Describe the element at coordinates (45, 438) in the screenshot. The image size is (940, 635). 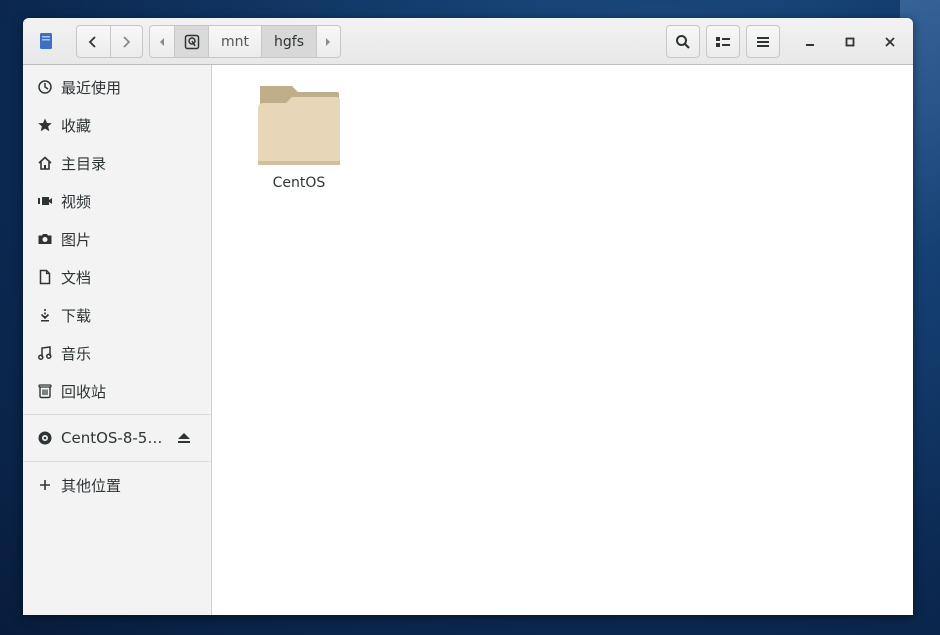
I see `disc-icon` at that location.